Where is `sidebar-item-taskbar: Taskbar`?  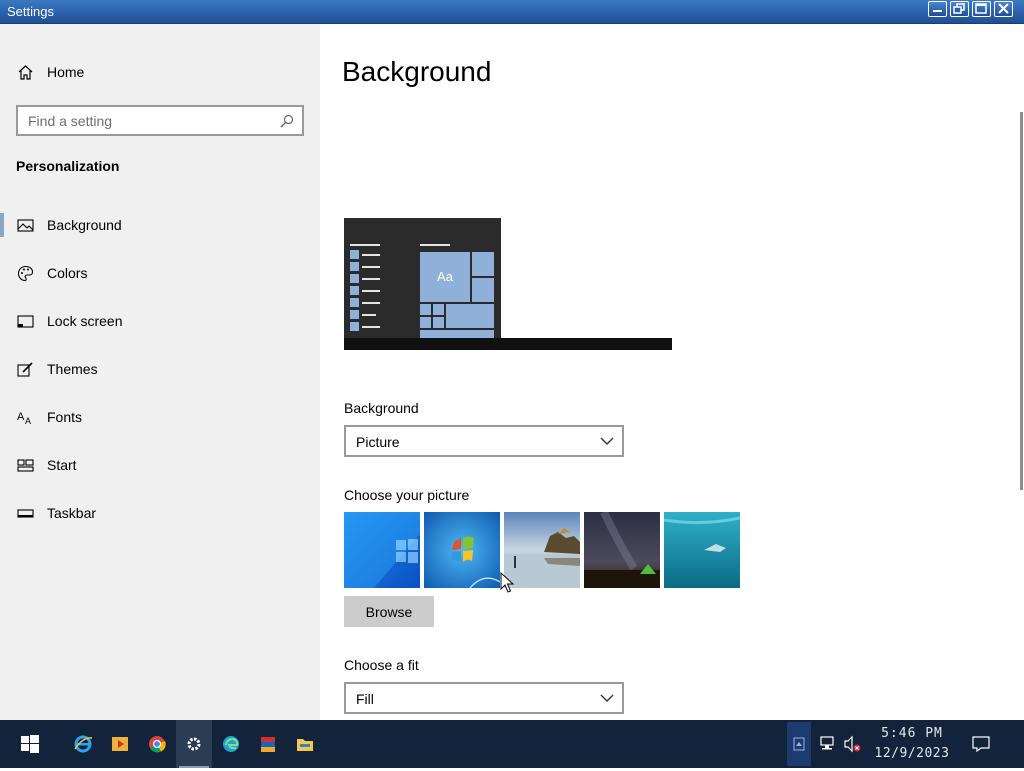 sidebar-item-taskbar: Taskbar is located at coordinates (160, 513).